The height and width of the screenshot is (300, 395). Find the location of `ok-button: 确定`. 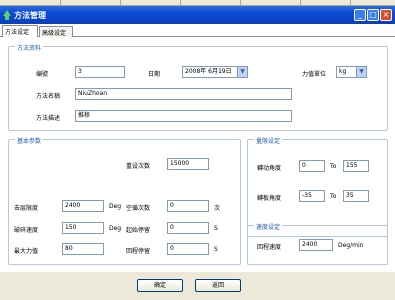

ok-button: 确定 is located at coordinates (160, 285).